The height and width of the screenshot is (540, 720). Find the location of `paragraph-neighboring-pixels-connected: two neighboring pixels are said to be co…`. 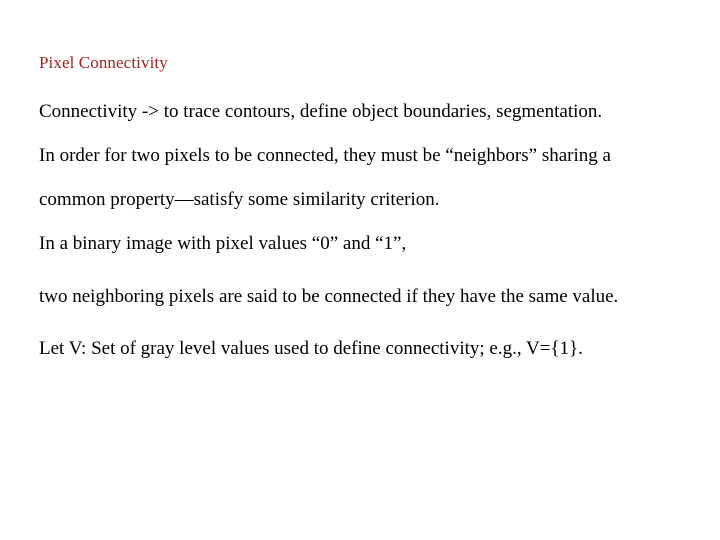

paragraph-neighboring-pixels-connected: two neighboring pixels are said to be co… is located at coordinates (329, 296).